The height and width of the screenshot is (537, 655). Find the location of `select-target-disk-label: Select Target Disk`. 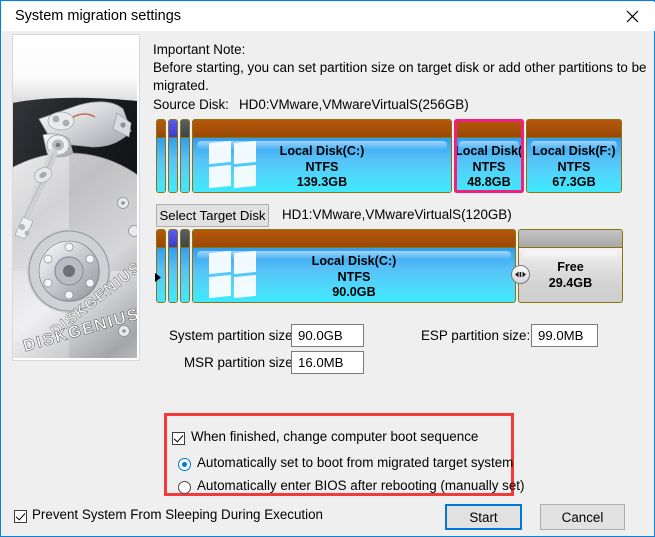

select-target-disk-label: Select Target Disk is located at coordinates (212, 215).